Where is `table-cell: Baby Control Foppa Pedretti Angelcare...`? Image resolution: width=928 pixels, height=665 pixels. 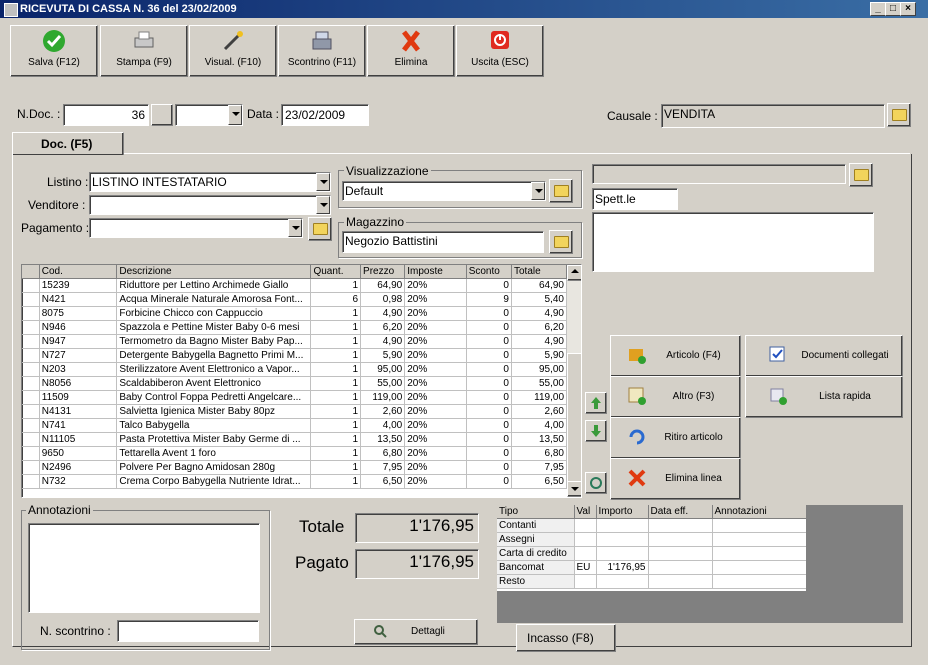 table-cell: Baby Control Foppa Pedretti Angelcare... is located at coordinates (214, 397).